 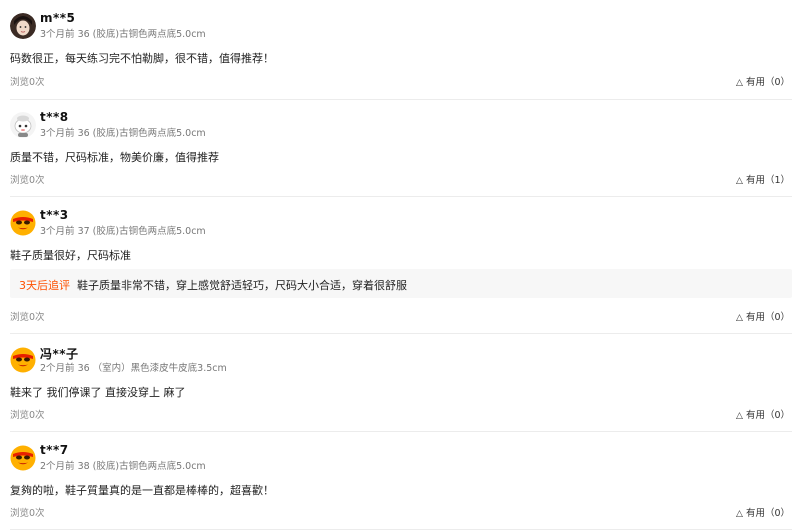 What do you see at coordinates (54, 117) in the screenshot?
I see `username: t**8` at bounding box center [54, 117].